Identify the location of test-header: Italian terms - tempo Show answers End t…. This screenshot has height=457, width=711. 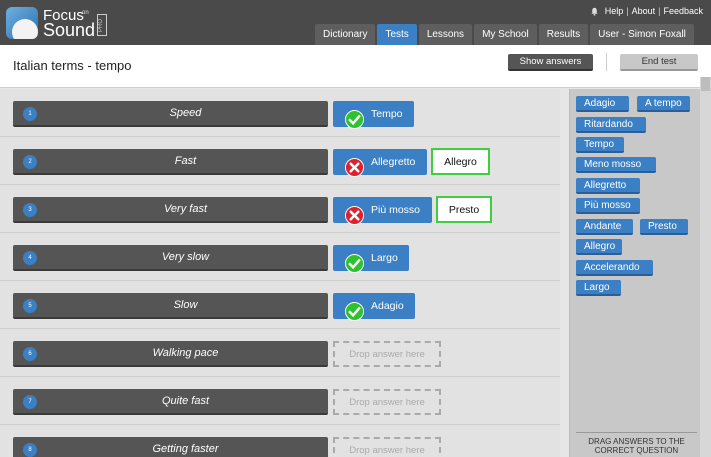
(355, 66).